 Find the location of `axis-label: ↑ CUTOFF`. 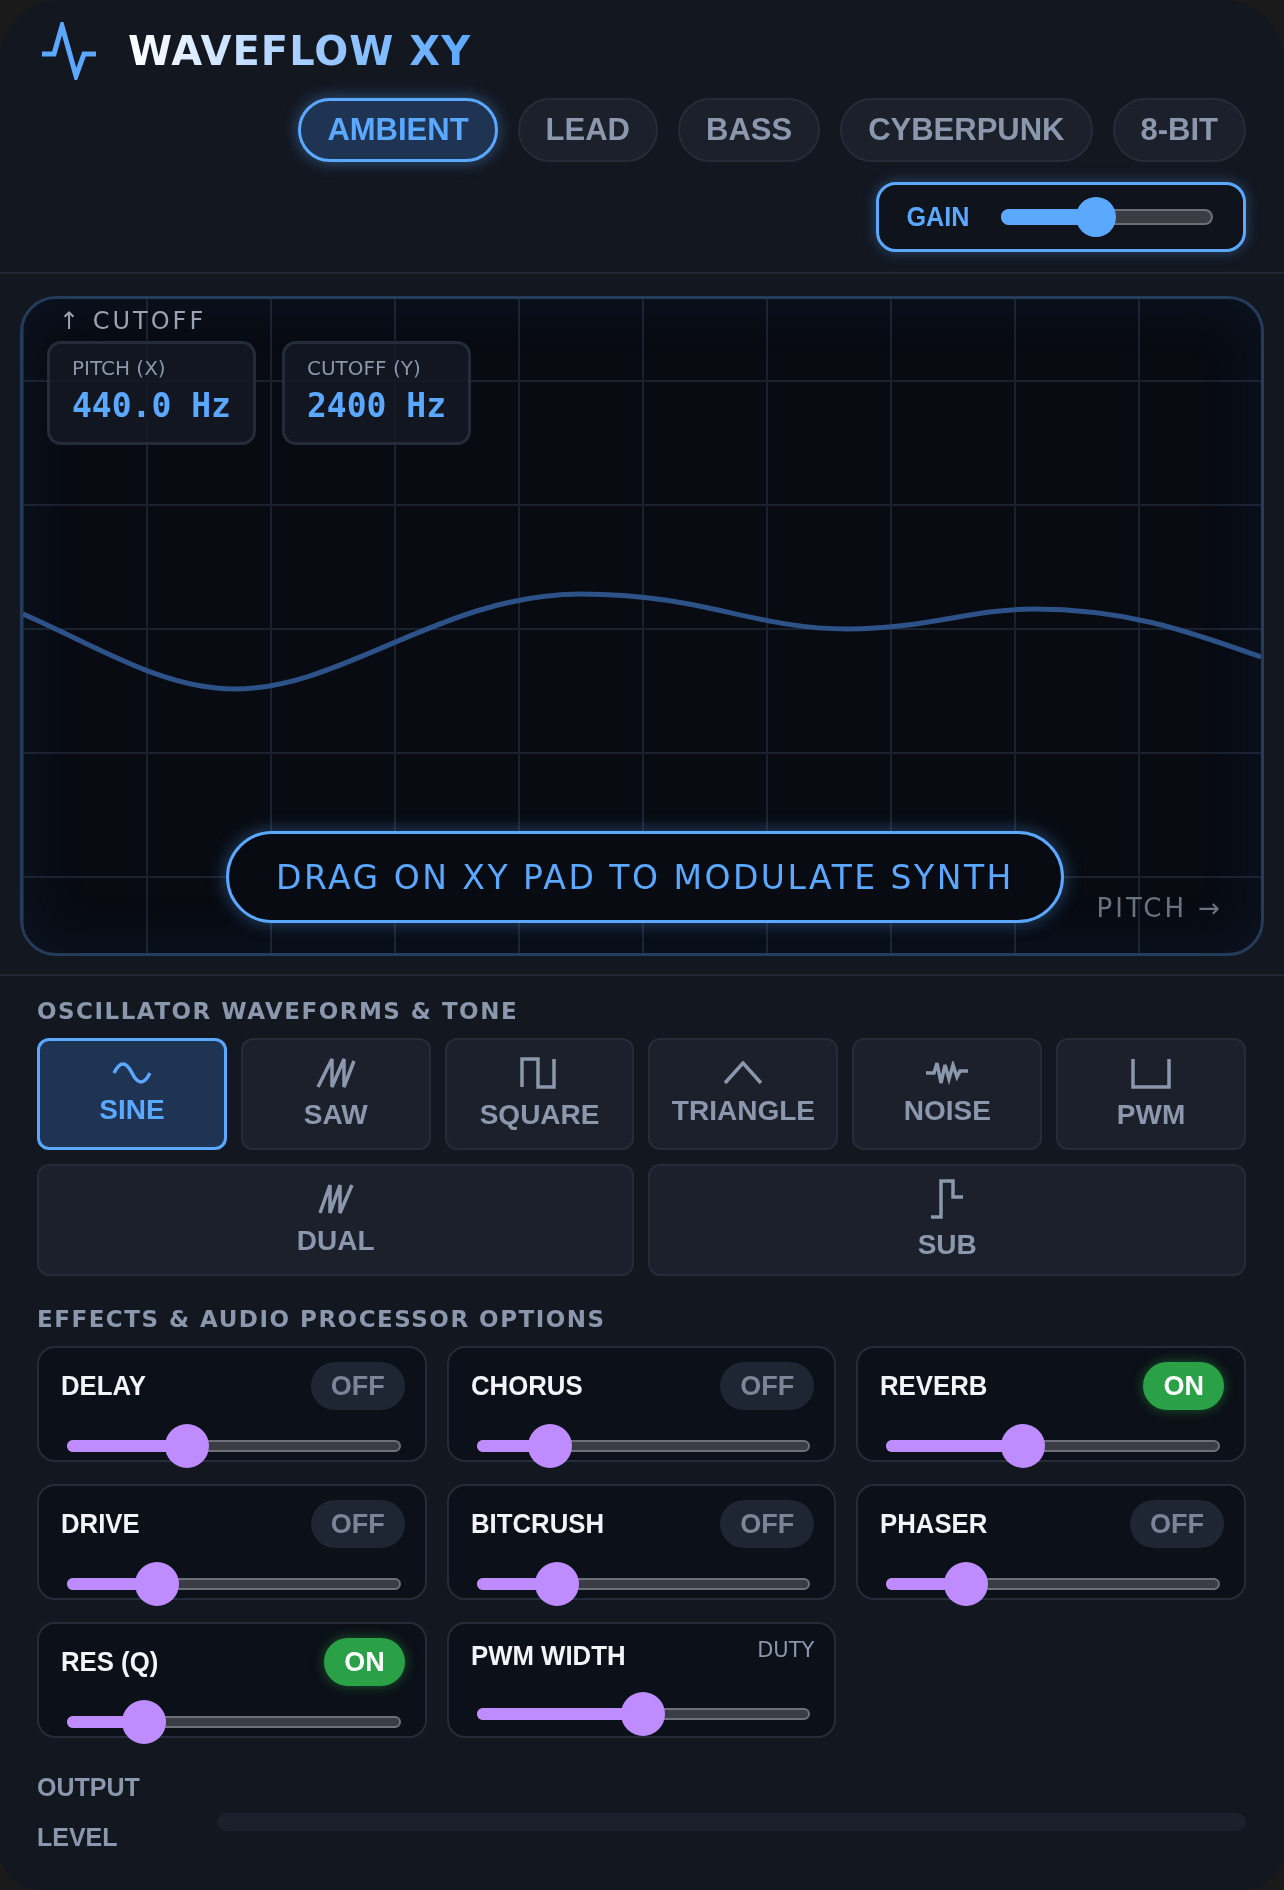

axis-label: ↑ CUTOFF is located at coordinates (133, 321).